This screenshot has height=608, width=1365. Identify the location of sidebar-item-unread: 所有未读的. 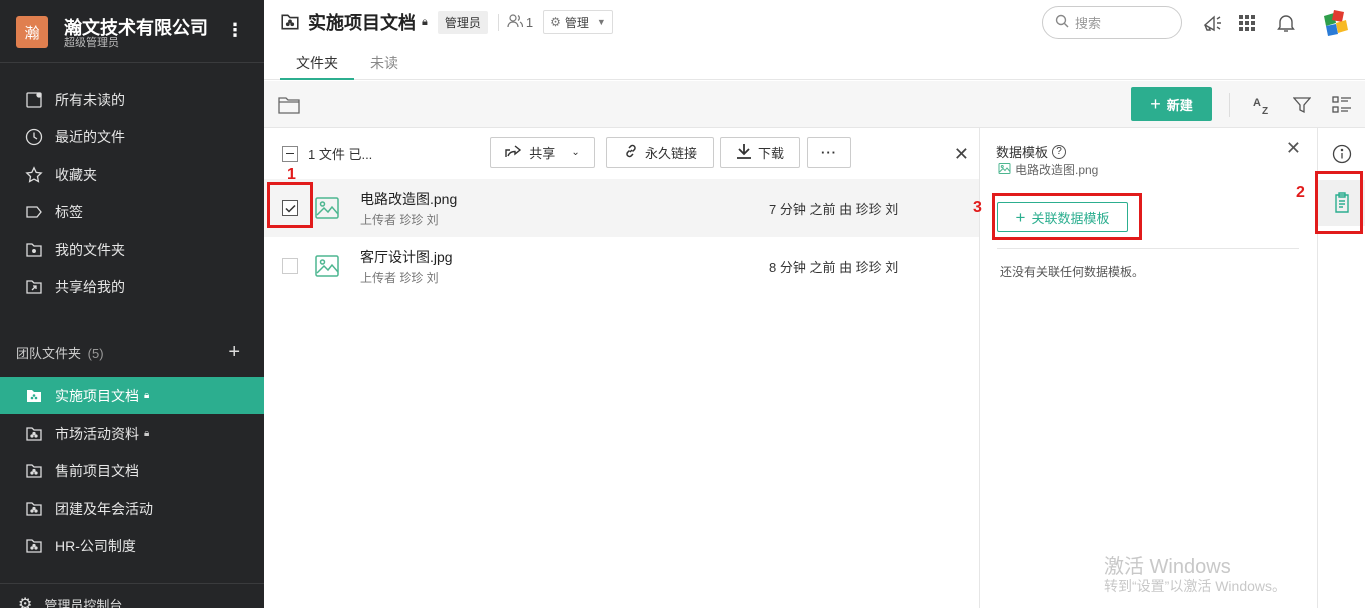
(132, 99).